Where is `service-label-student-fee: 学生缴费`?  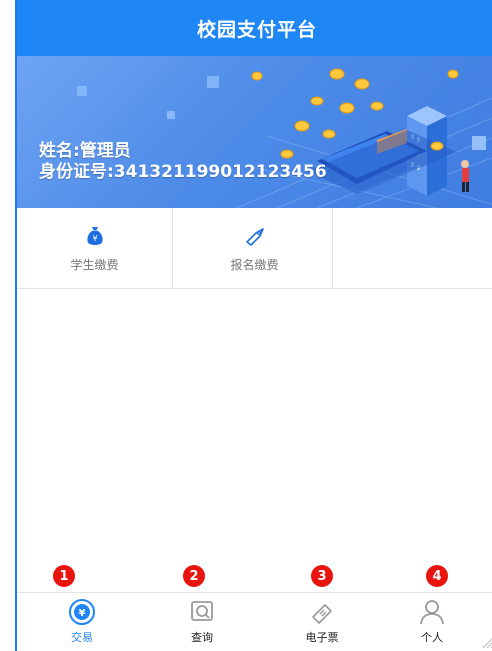 service-label-student-fee: 学生缴费 is located at coordinates (94, 264).